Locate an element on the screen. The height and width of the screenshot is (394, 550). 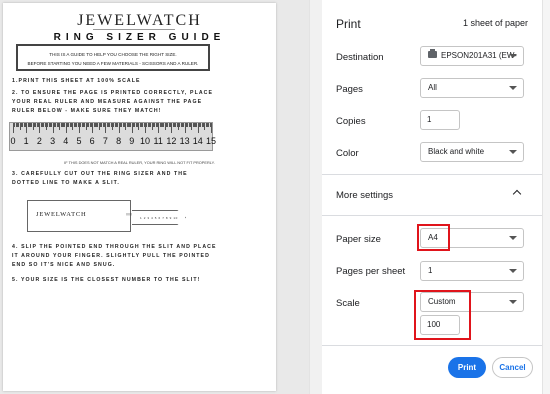
brand-logo-text: JEWELWATCH is located at coordinates (139, 20).